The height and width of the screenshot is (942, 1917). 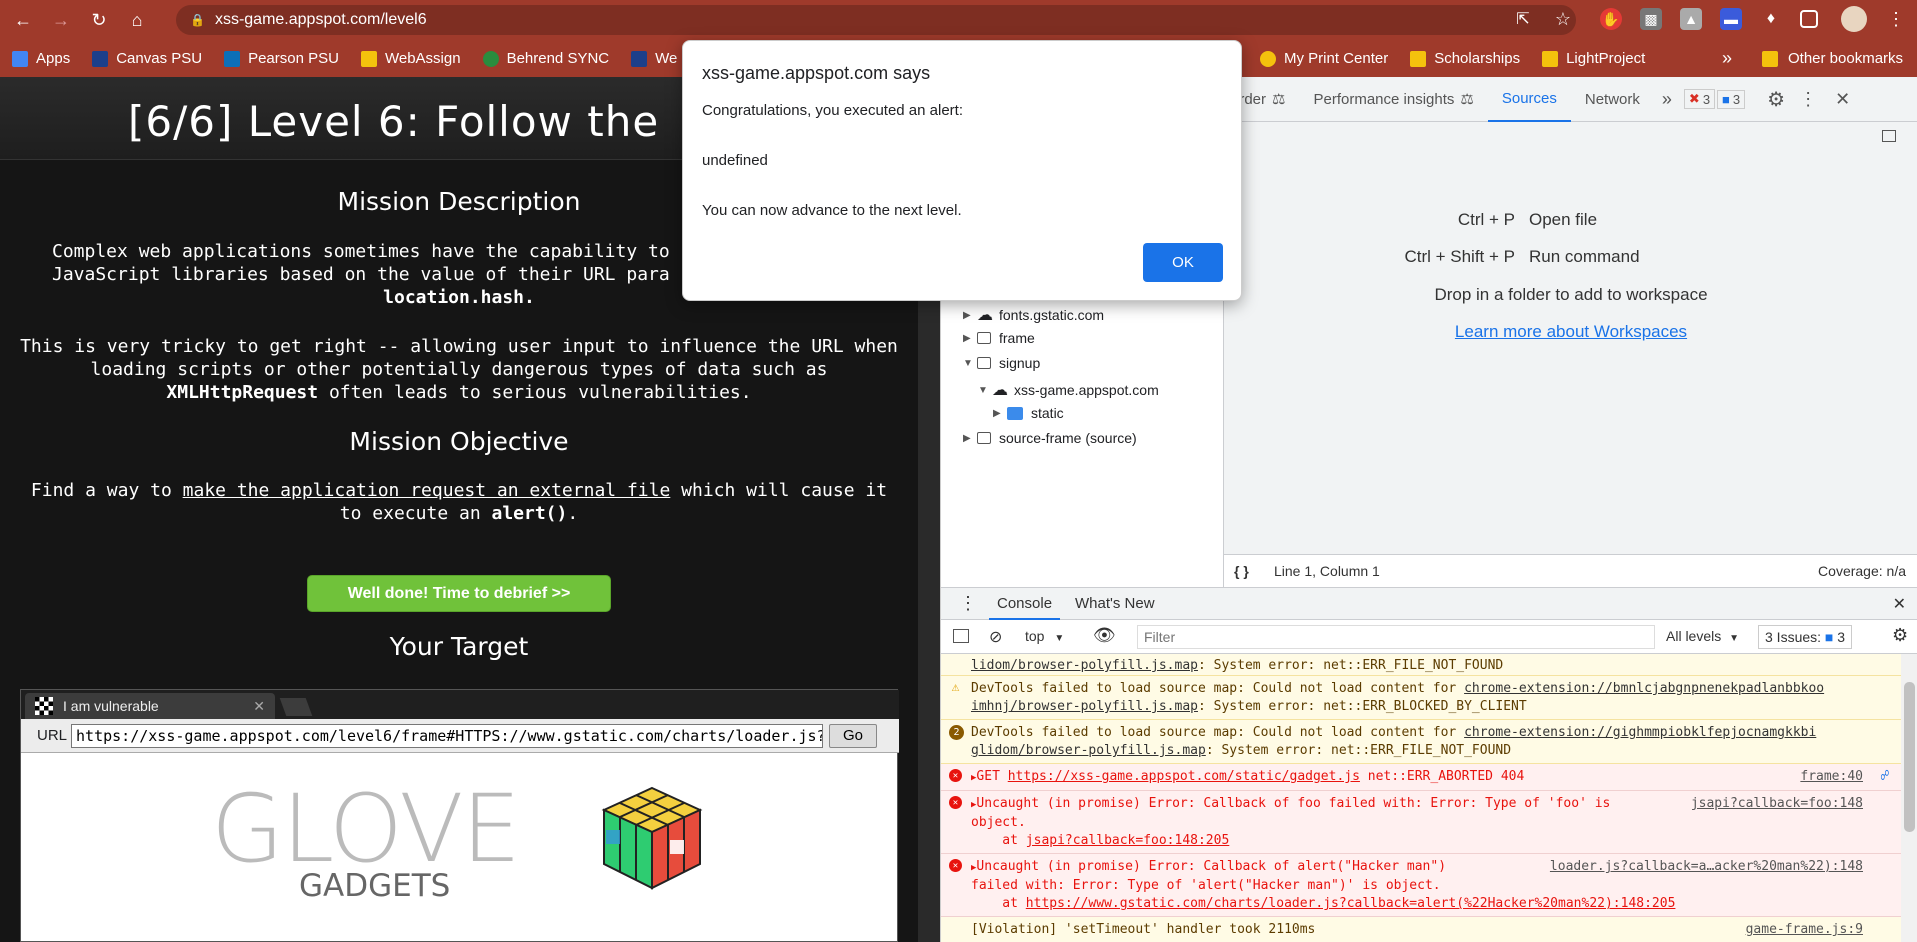 What do you see at coordinates (1396, 637) in the screenshot?
I see `console-filter-input` at bounding box center [1396, 637].